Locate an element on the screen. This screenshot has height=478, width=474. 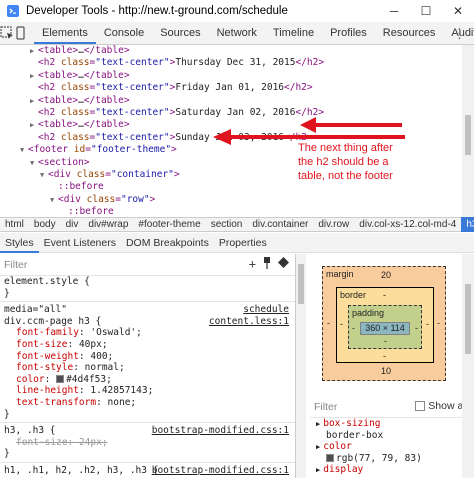
breadcrumb-item: section is located at coordinates (227, 224).